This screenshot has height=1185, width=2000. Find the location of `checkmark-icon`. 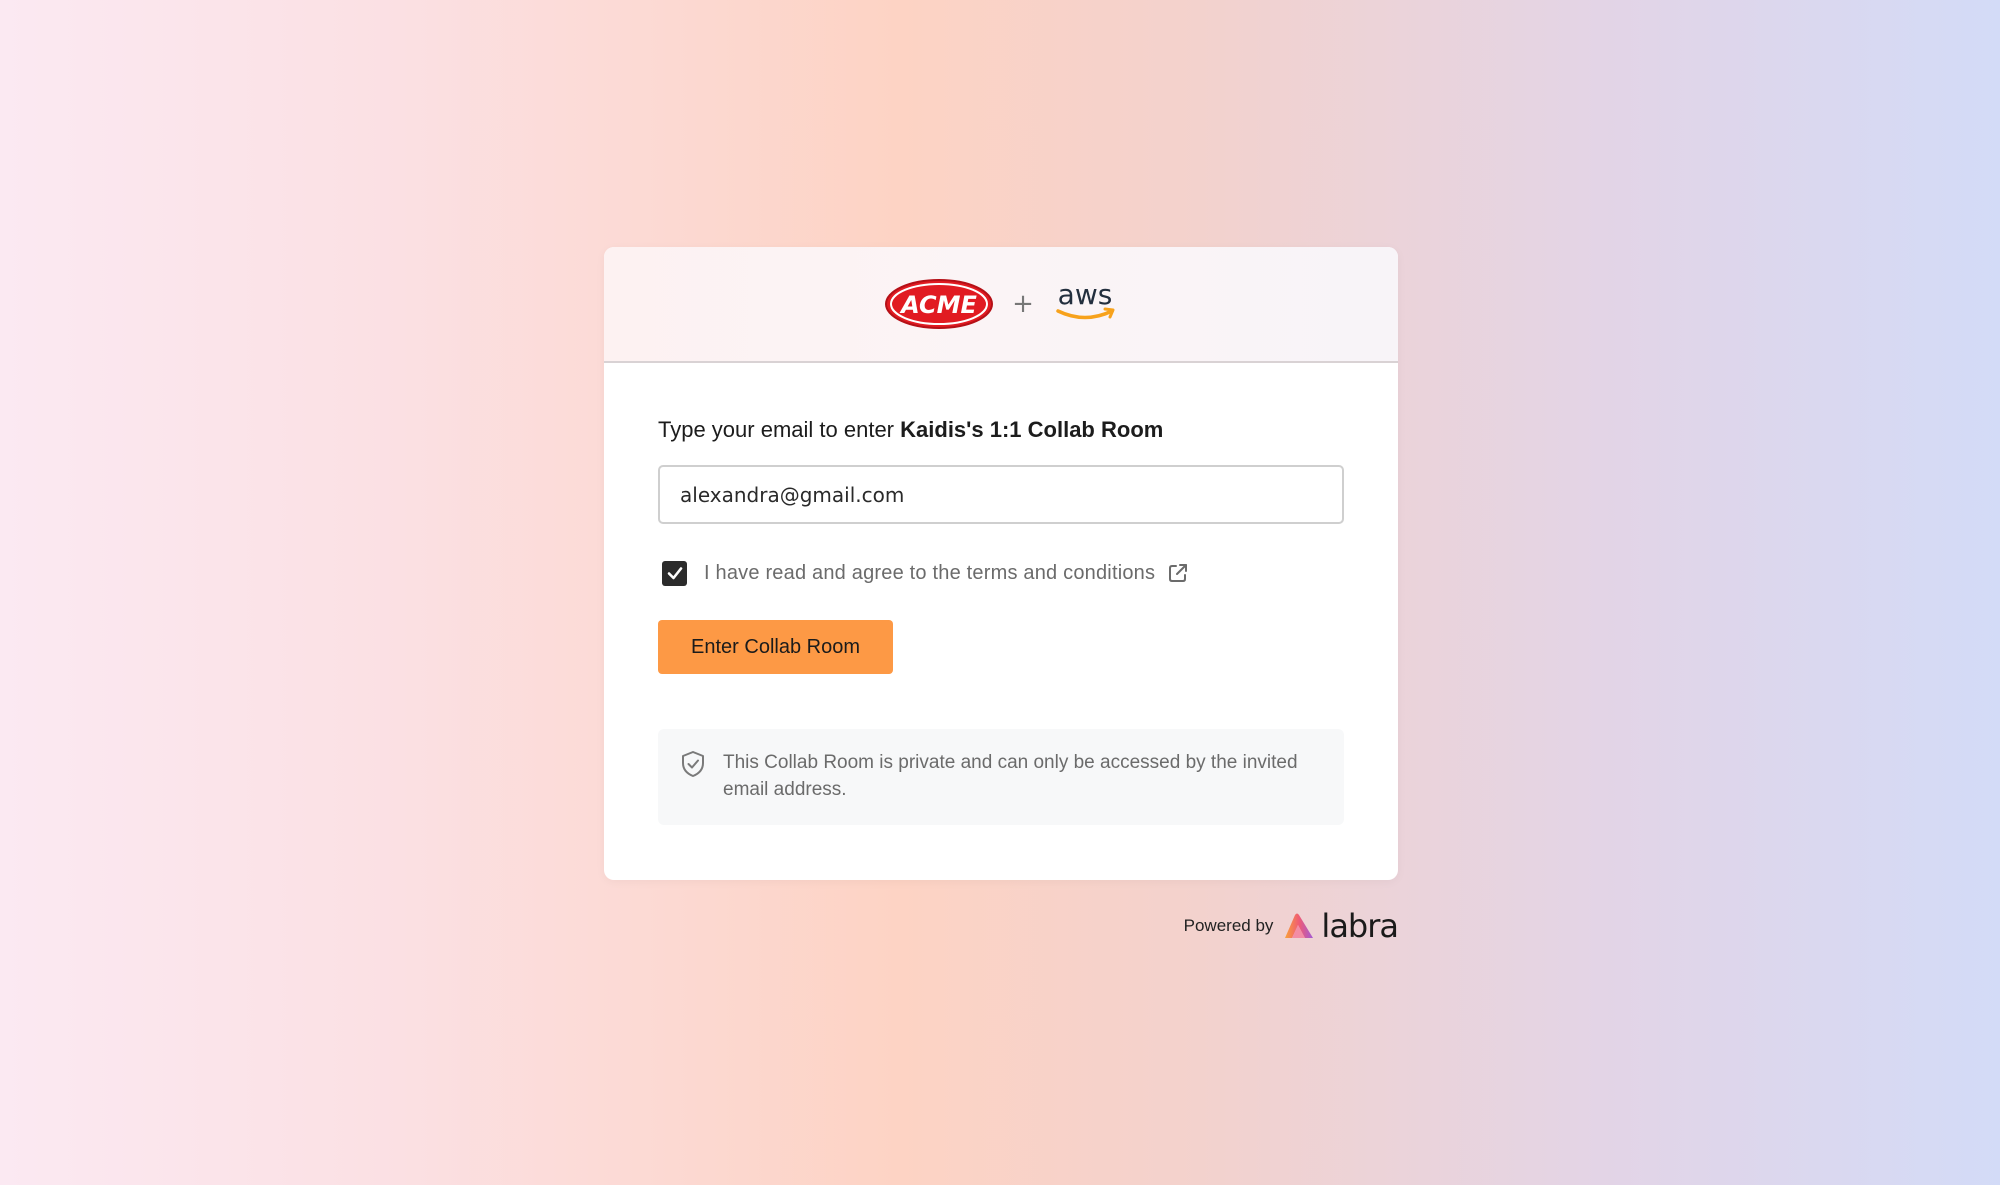

checkmark-icon is located at coordinates (674, 573).